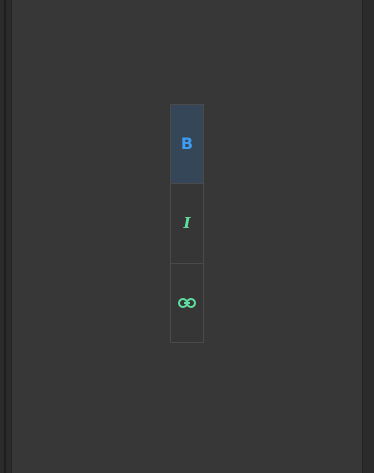 This screenshot has width=374, height=473. I want to click on link-icon, so click(187, 302).